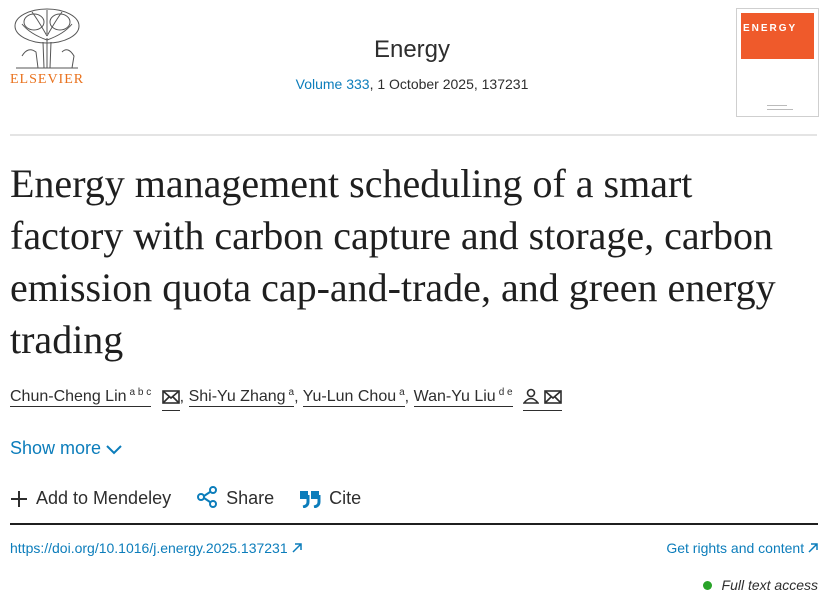 The width and height of the screenshot is (824, 600). I want to click on issue-info: Volume 333, 1 October 2025, 137231, so click(412, 84).